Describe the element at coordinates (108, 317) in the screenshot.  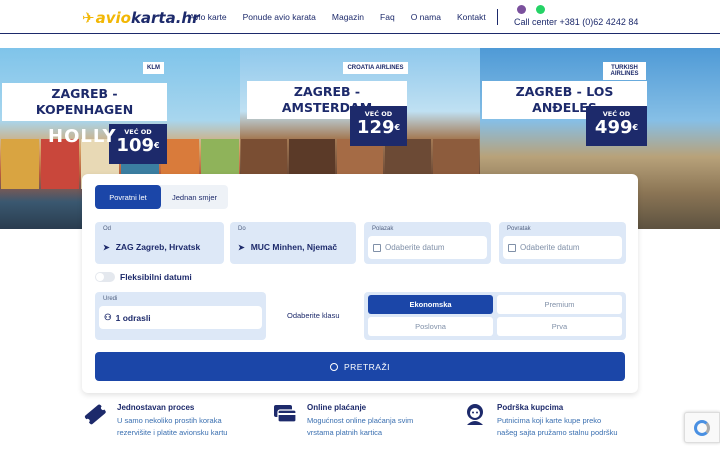
I see `passengers-icon: ⚇` at that location.